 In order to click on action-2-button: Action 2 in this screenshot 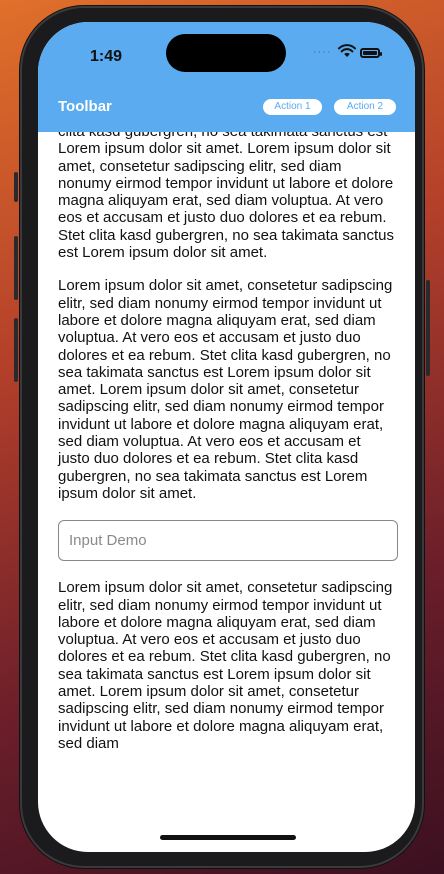, I will do `click(365, 107)`.